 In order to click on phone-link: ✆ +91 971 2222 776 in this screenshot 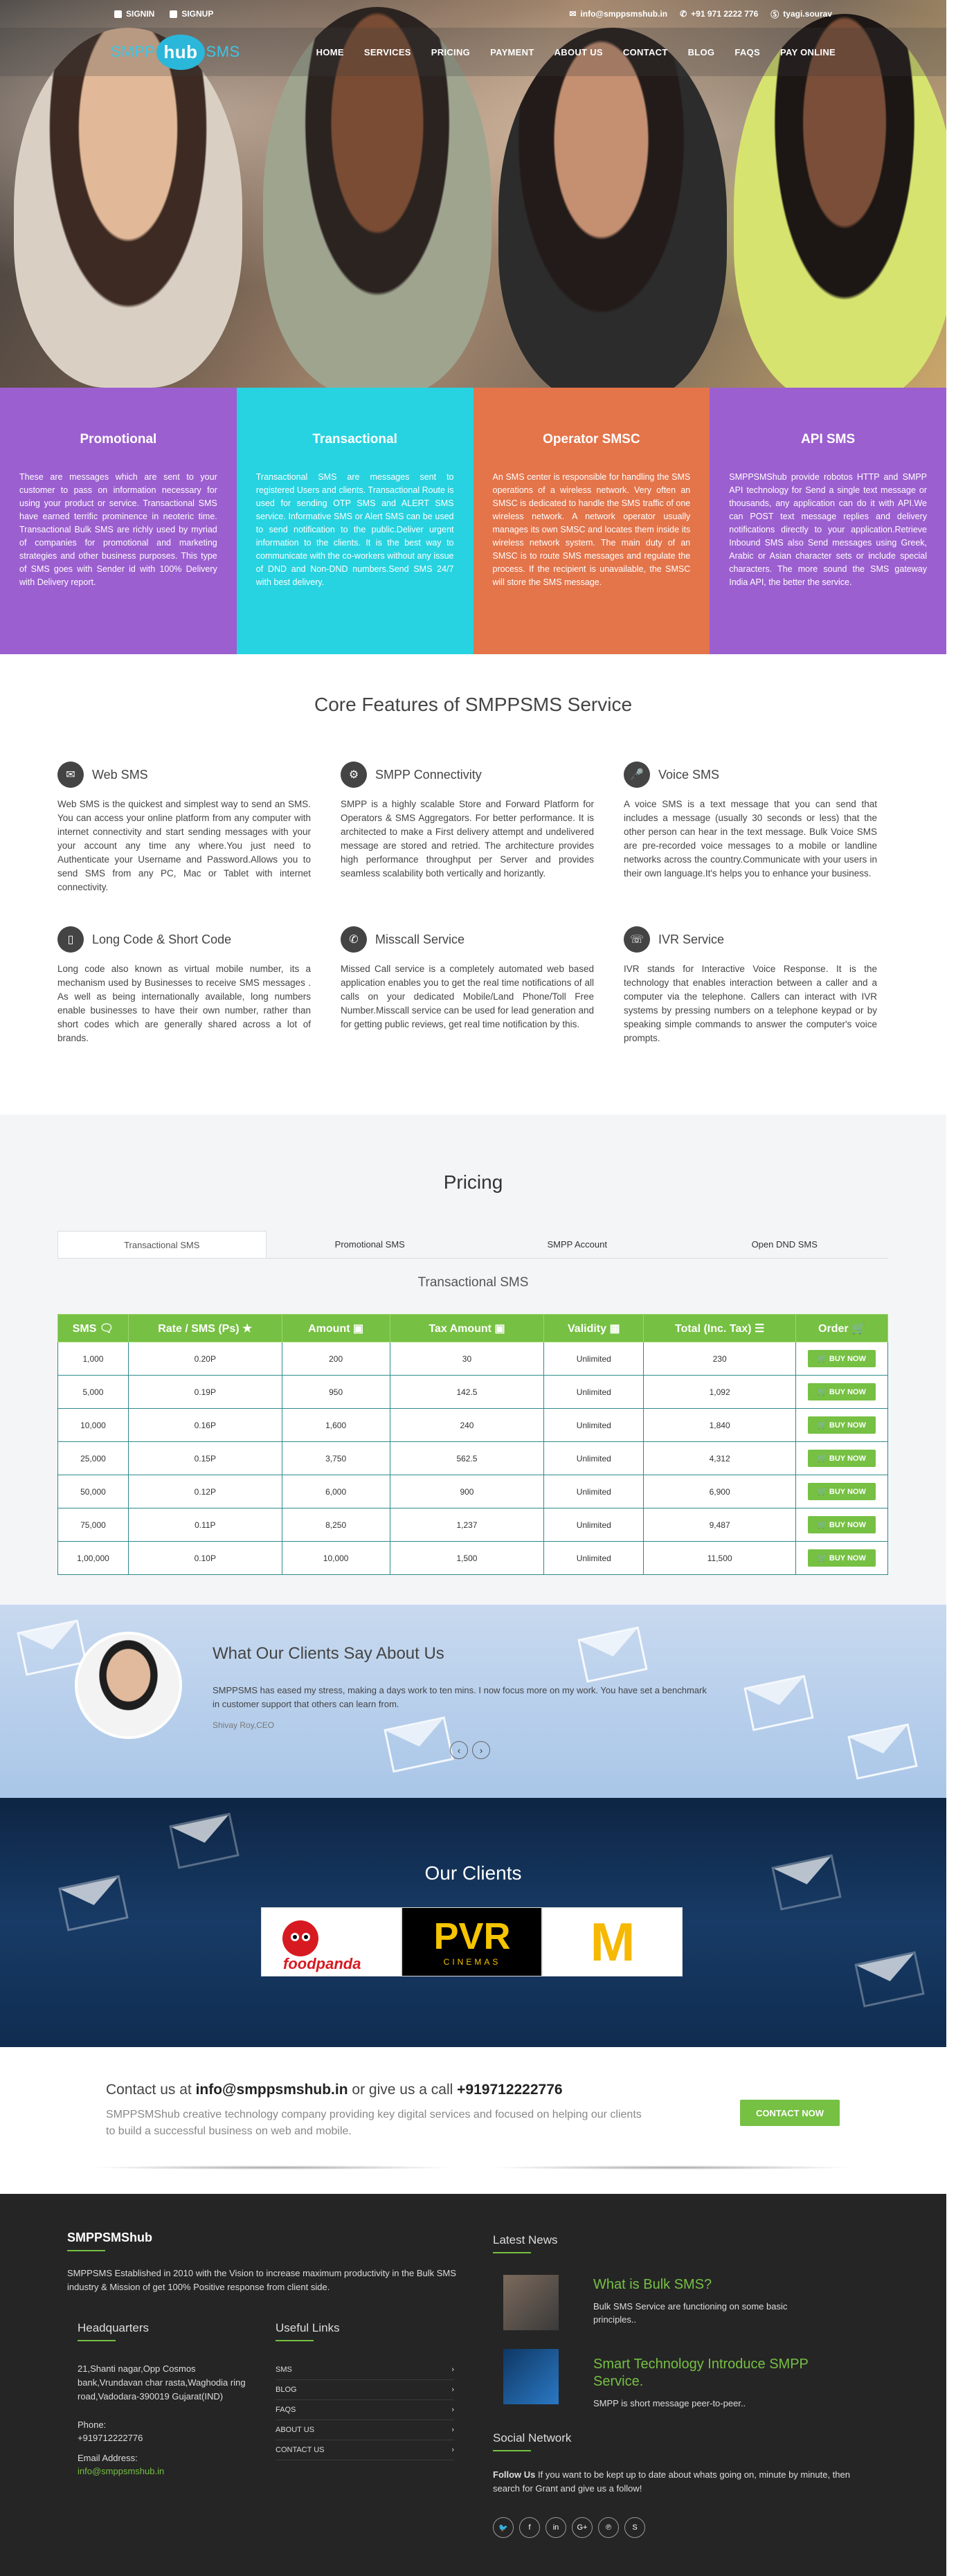, I will do `click(719, 14)`.